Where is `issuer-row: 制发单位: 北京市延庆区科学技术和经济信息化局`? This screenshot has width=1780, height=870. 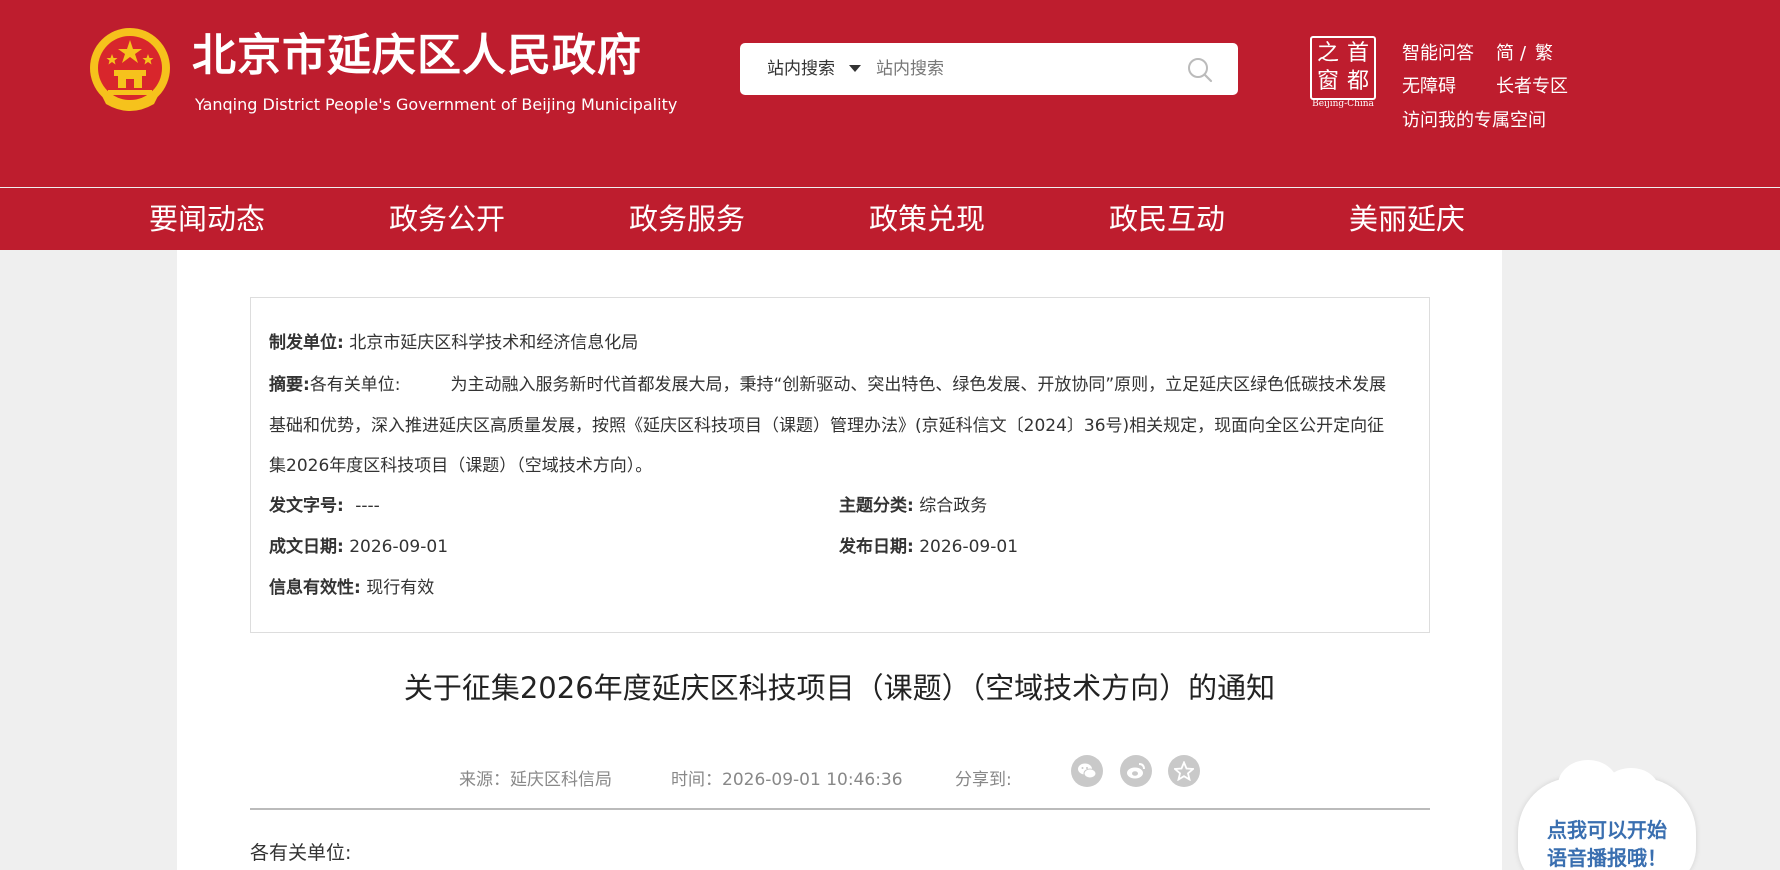 issuer-row: 制发单位: 北京市延庆区科学技术和经济信息化局 is located at coordinates (453, 343).